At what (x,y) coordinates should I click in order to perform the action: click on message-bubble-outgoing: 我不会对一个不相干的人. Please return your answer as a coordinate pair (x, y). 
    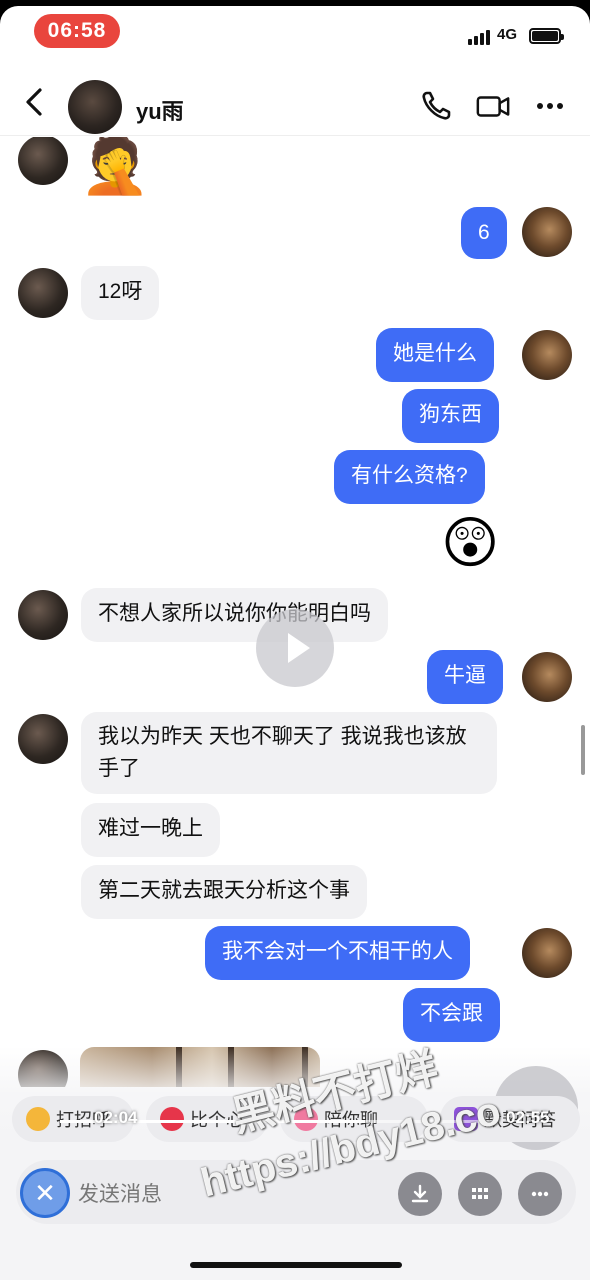
    Looking at the image, I should click on (337, 953).